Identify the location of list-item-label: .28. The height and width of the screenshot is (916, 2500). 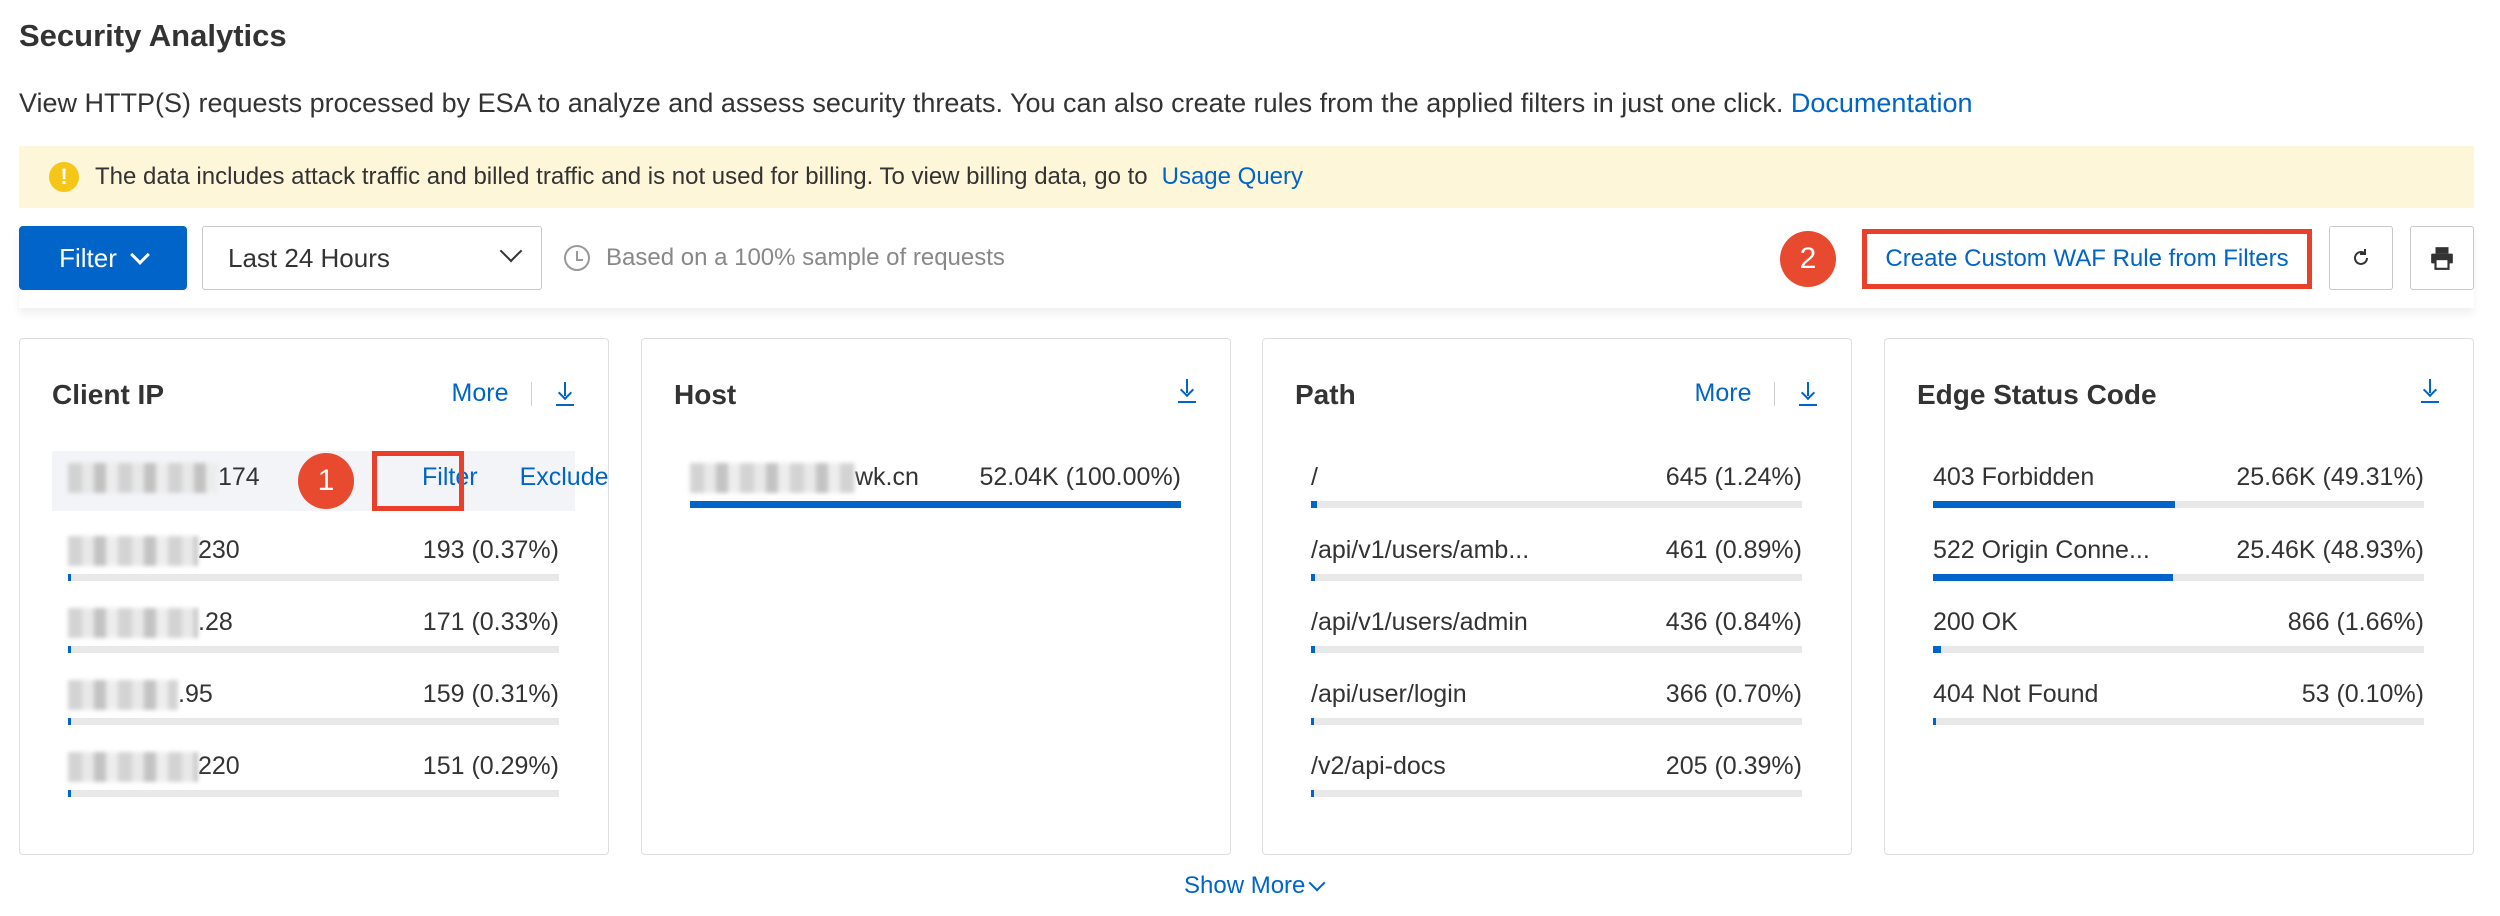
(150, 623).